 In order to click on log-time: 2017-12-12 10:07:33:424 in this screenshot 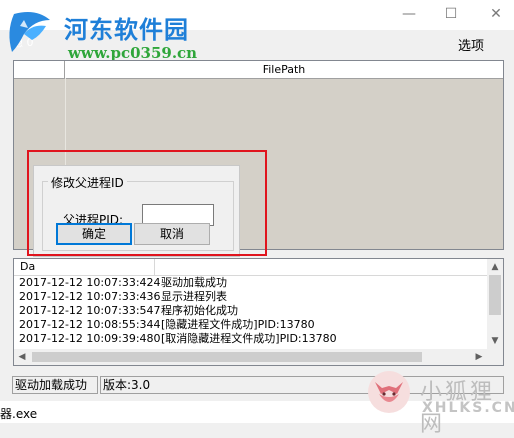, I will do `click(90, 282)`.